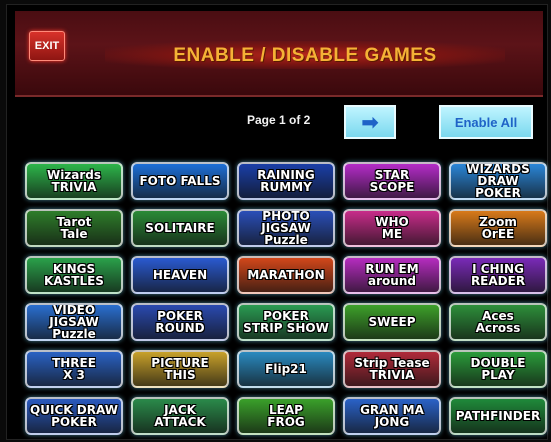 The image size is (551, 442). I want to click on game-tile: SWEEP, so click(392, 322).